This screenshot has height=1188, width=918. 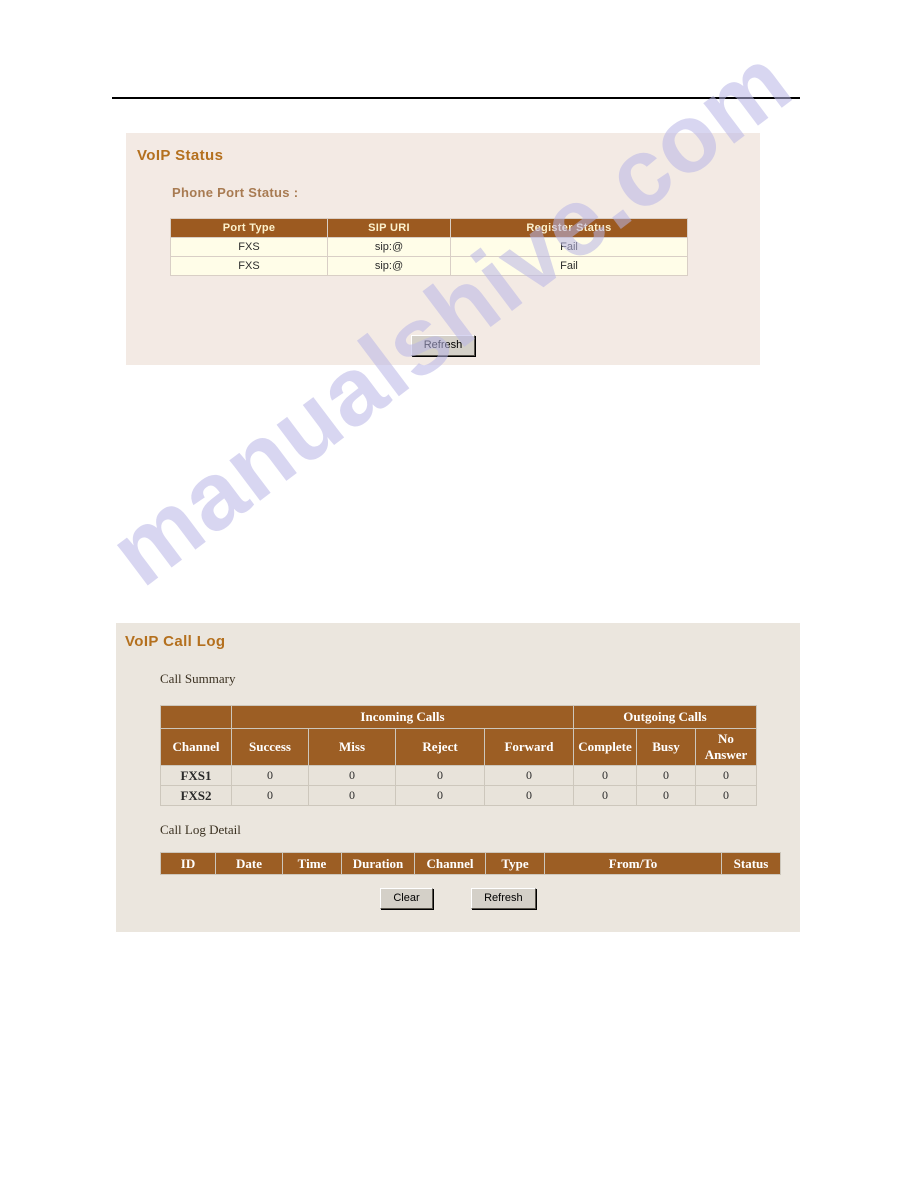 I want to click on column-header-success: Success, so click(x=270, y=747).